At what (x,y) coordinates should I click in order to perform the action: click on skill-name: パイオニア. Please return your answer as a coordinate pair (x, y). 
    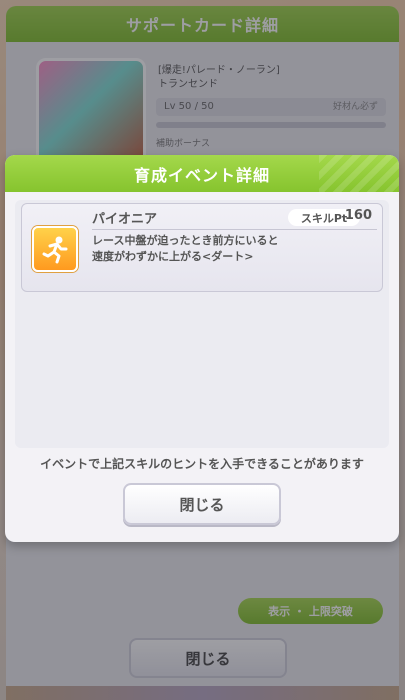
    Looking at the image, I should click on (125, 219).